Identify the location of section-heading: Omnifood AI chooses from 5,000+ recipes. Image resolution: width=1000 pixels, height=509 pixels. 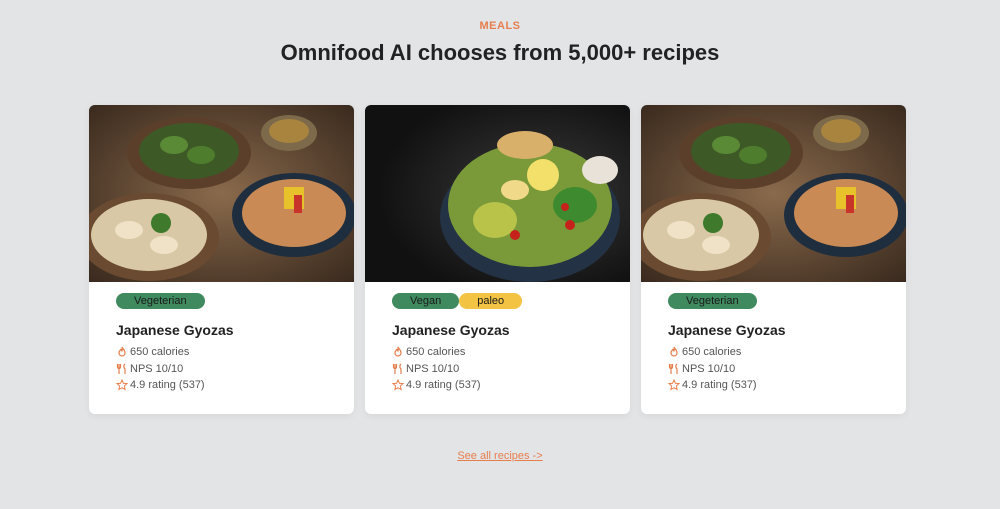
(500, 52).